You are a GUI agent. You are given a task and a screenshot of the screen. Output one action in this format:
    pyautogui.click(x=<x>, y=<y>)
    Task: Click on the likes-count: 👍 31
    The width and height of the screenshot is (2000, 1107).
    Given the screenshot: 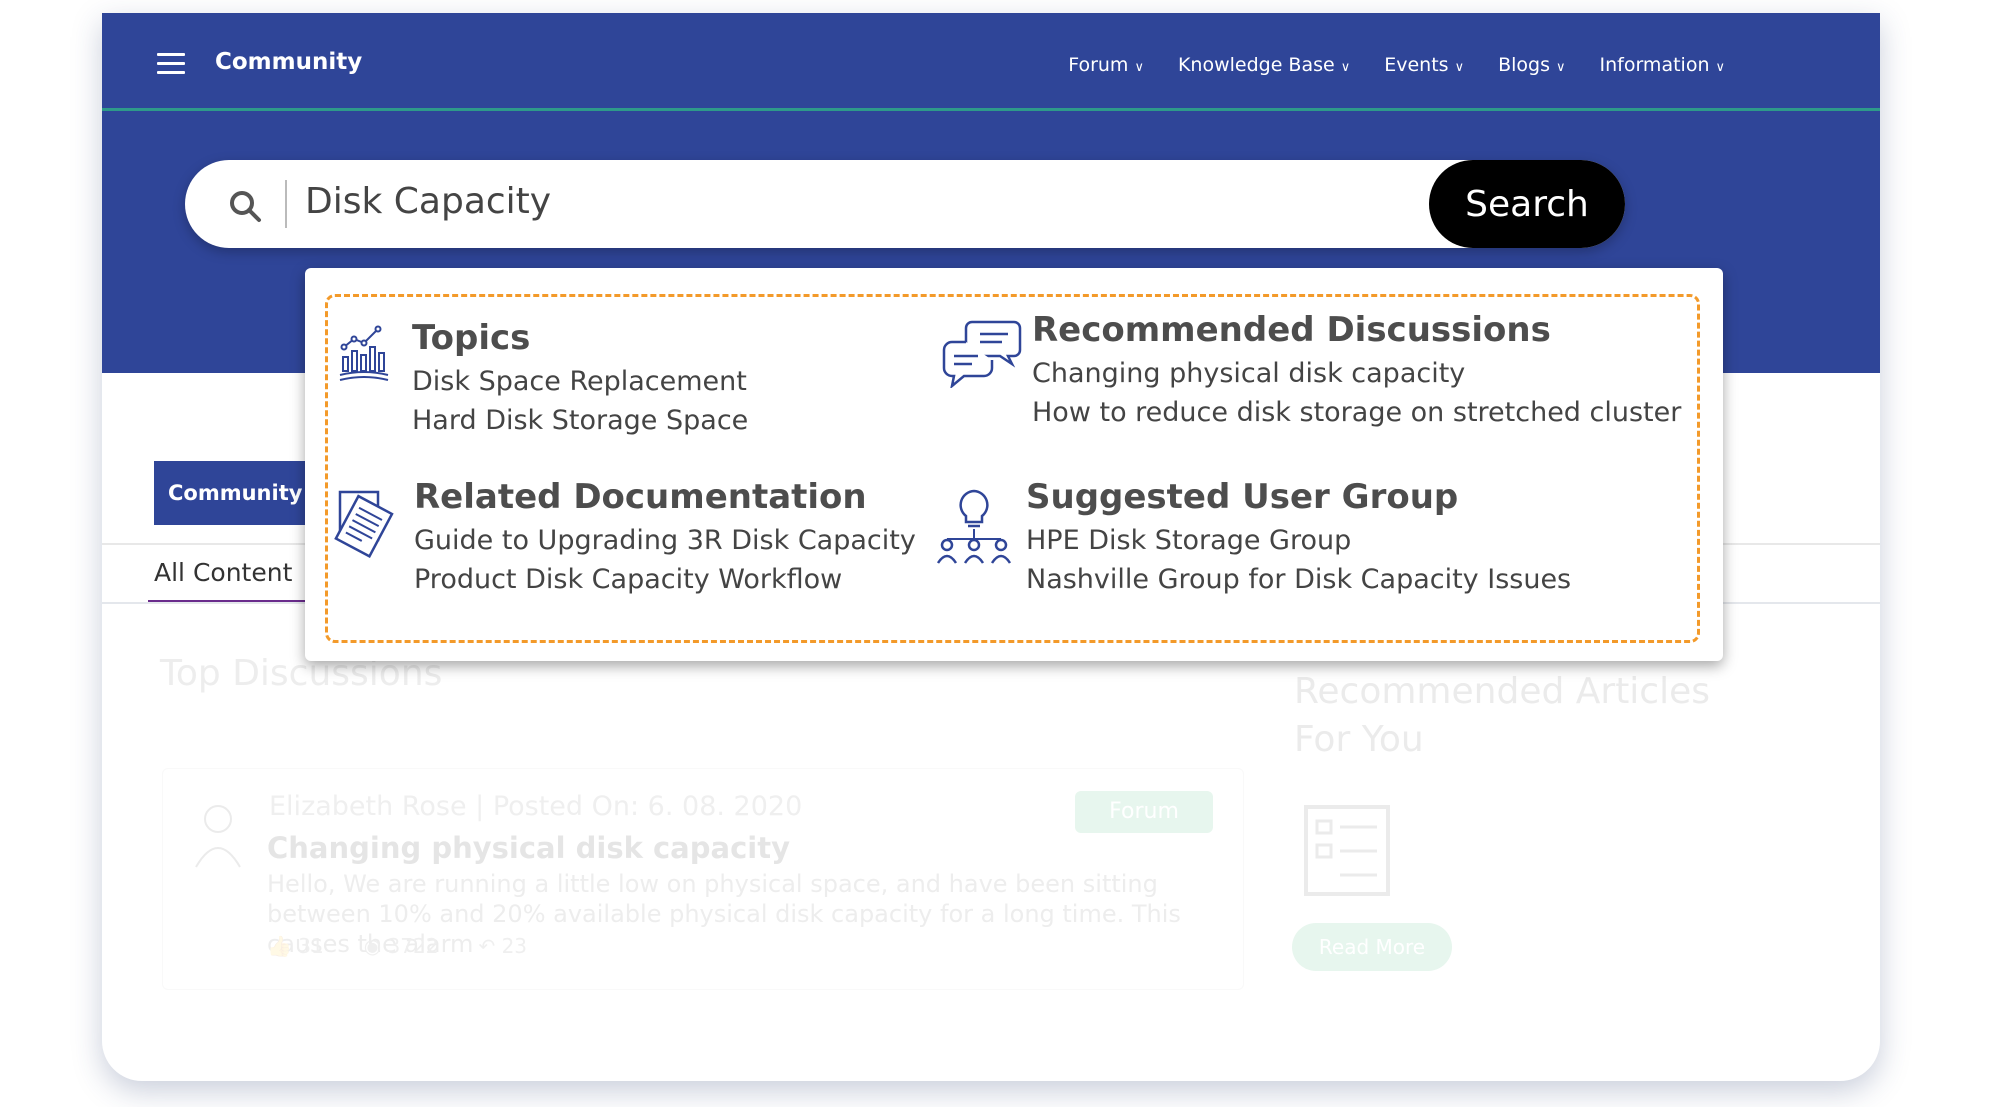 What is the action you would take?
    pyautogui.click(x=295, y=946)
    